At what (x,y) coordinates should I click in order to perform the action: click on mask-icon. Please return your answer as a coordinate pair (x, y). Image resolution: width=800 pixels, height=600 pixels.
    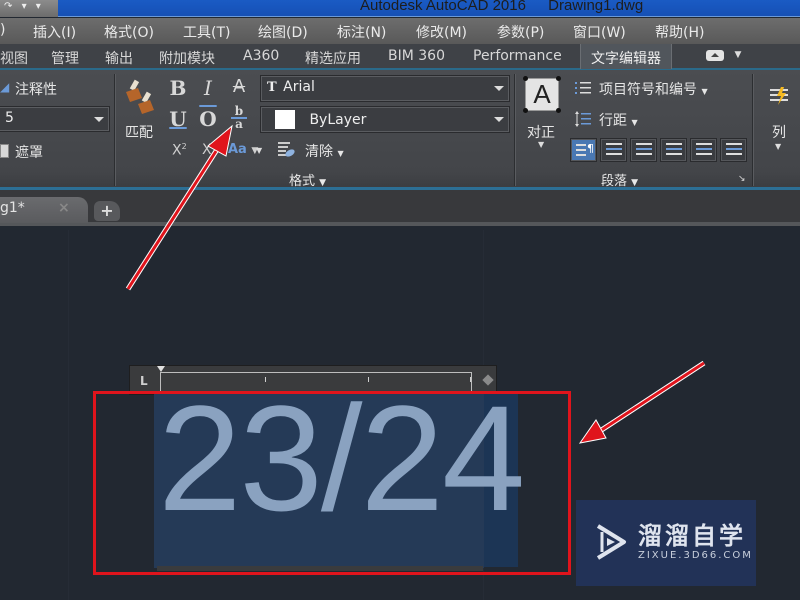
    Looking at the image, I should click on (4, 151).